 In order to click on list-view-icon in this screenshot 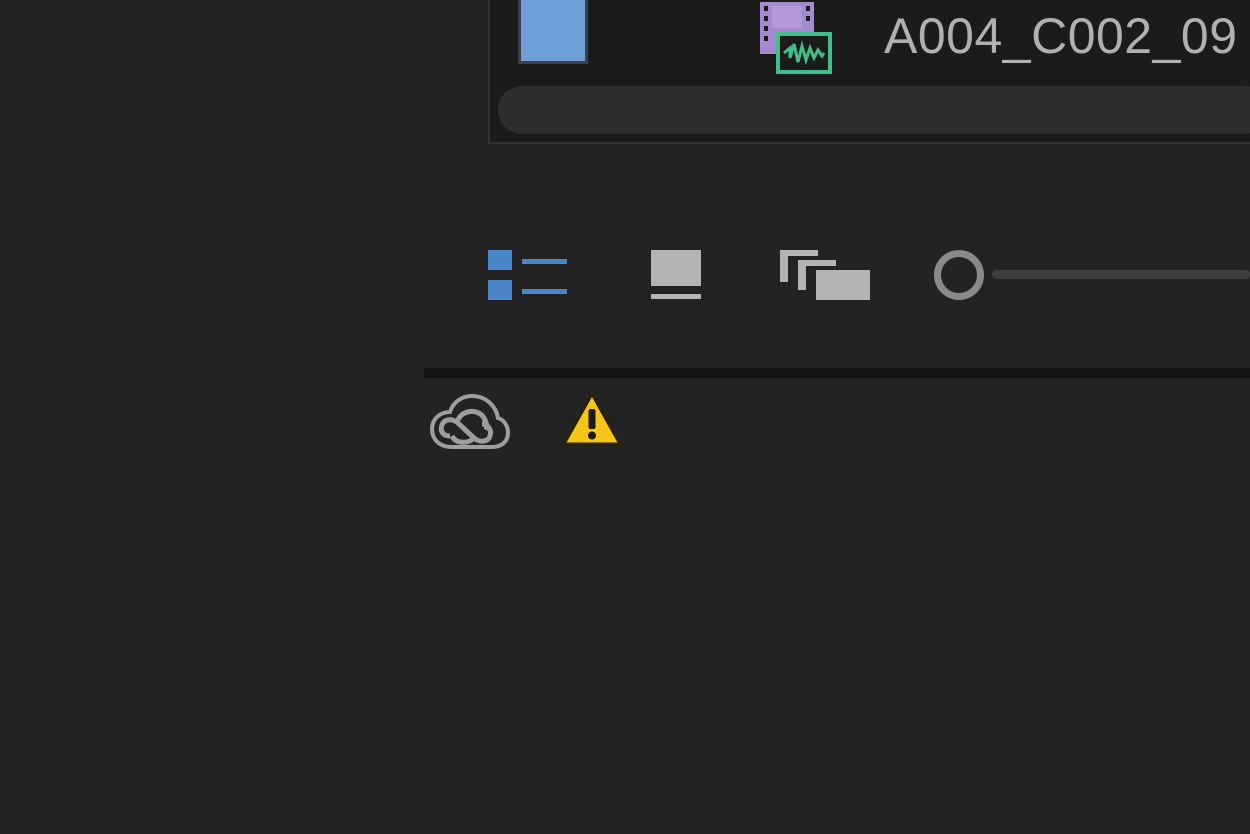, I will do `click(528, 278)`.